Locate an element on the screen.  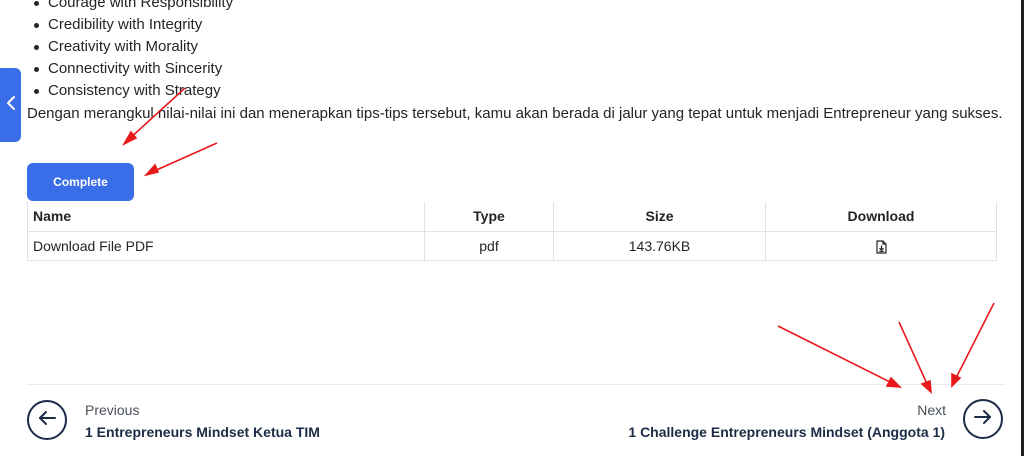
file-download-cell is located at coordinates (881, 245).